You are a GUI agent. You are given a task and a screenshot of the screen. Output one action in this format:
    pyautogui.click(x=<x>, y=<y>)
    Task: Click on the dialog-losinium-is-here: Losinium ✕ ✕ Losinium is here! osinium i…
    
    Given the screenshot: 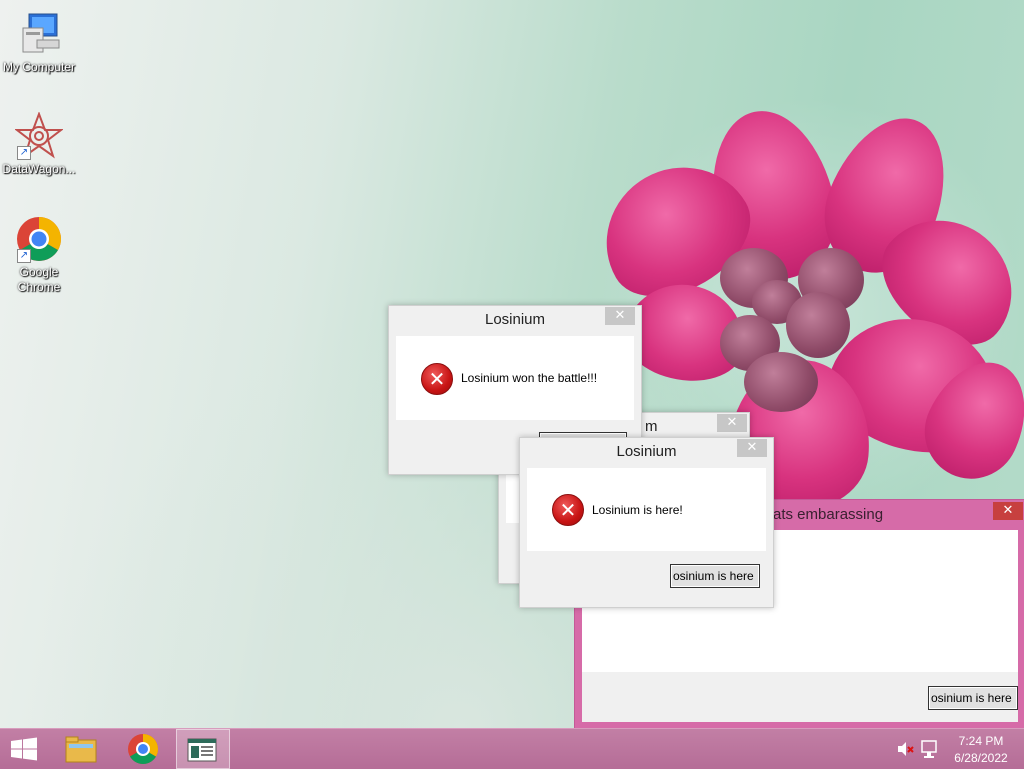 What is the action you would take?
    pyautogui.click(x=646, y=522)
    